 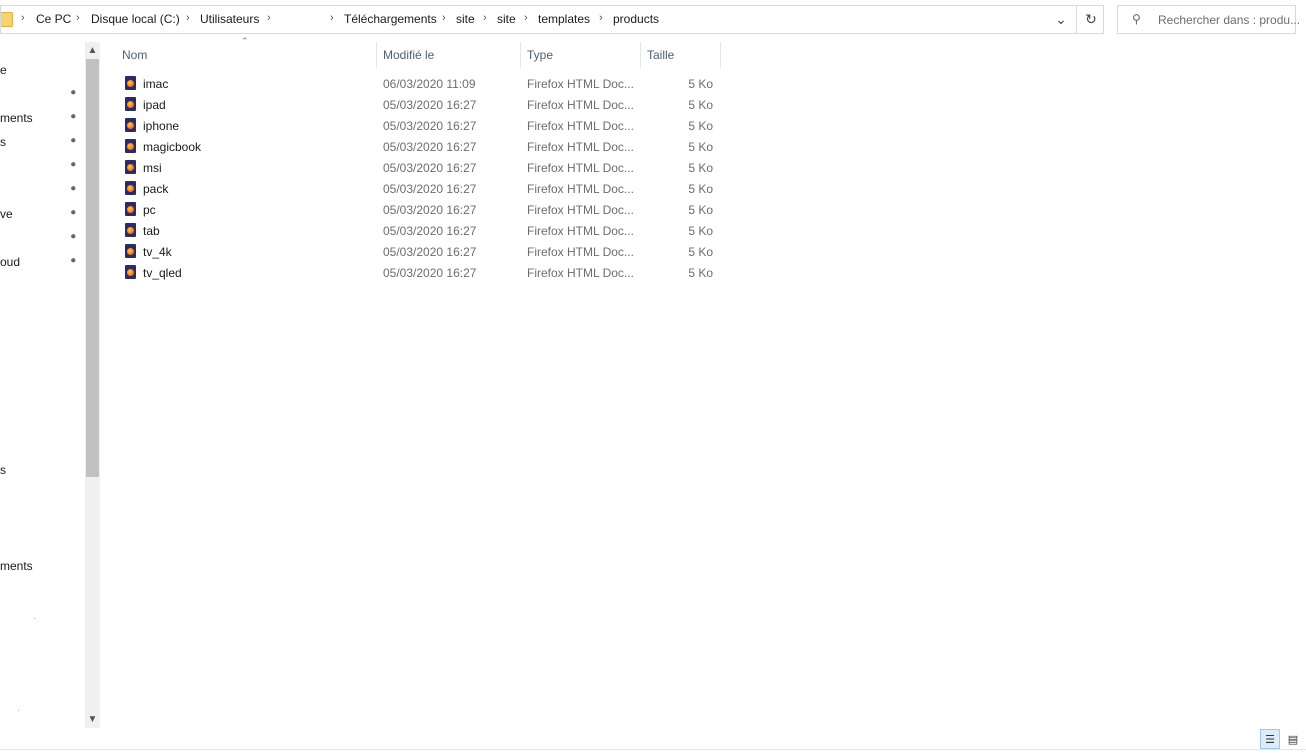 I want to click on file-name: imac, so click(x=156, y=84).